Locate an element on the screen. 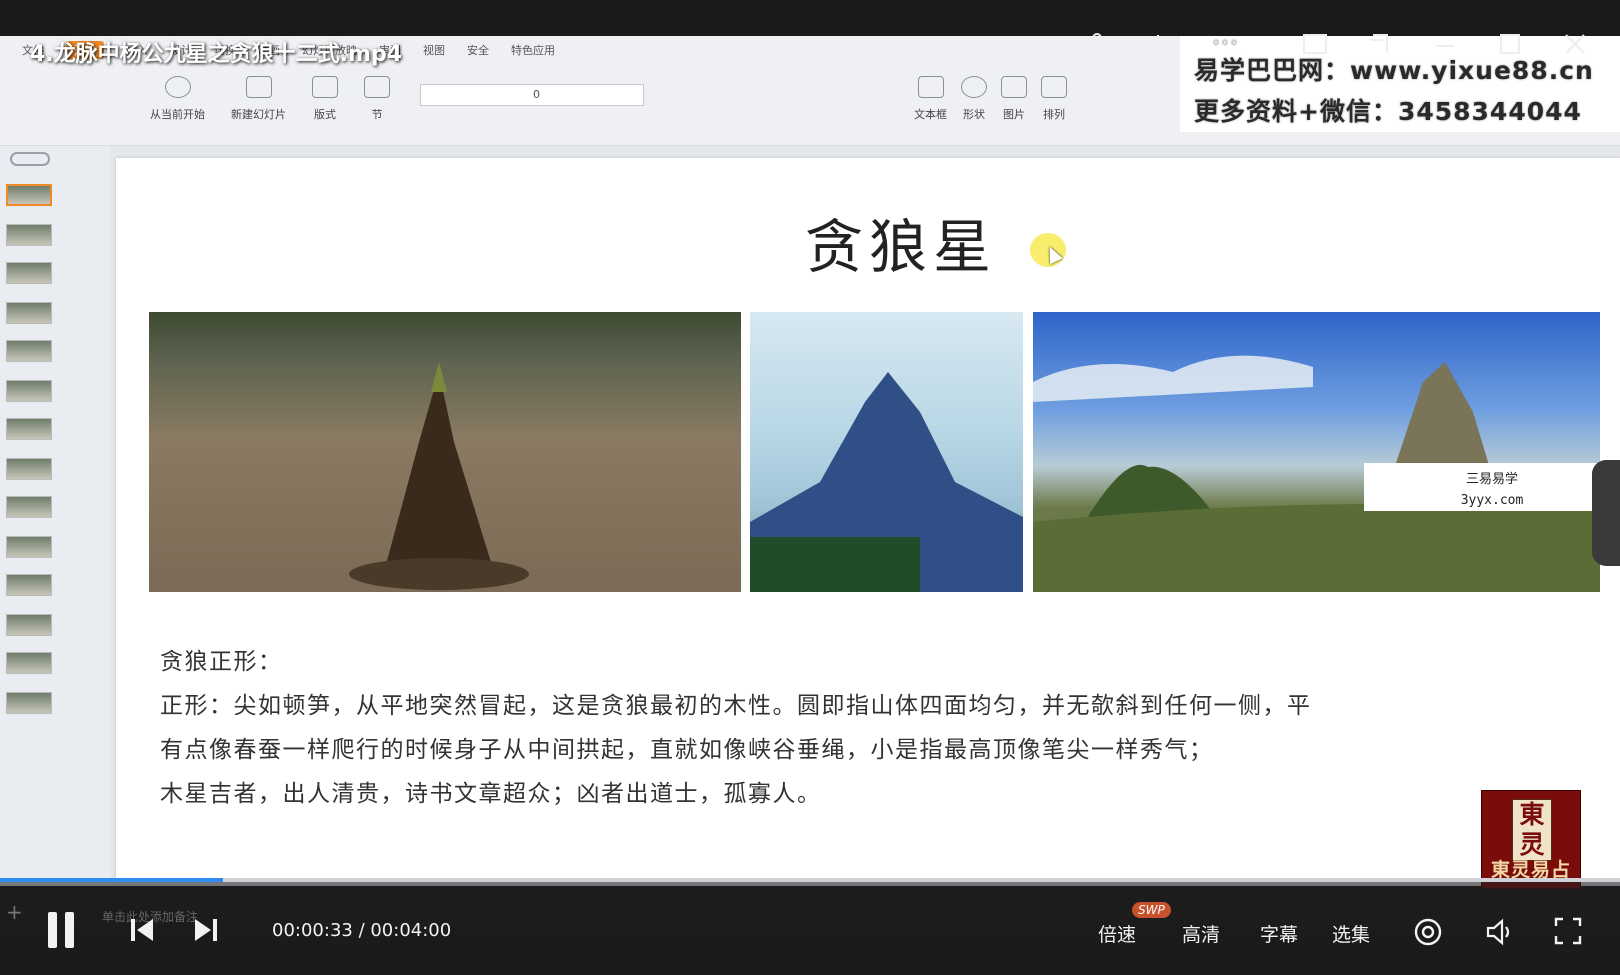 Image resolution: width=1620 pixels, height=975 pixels. close-icon is located at coordinates (1575, 47).